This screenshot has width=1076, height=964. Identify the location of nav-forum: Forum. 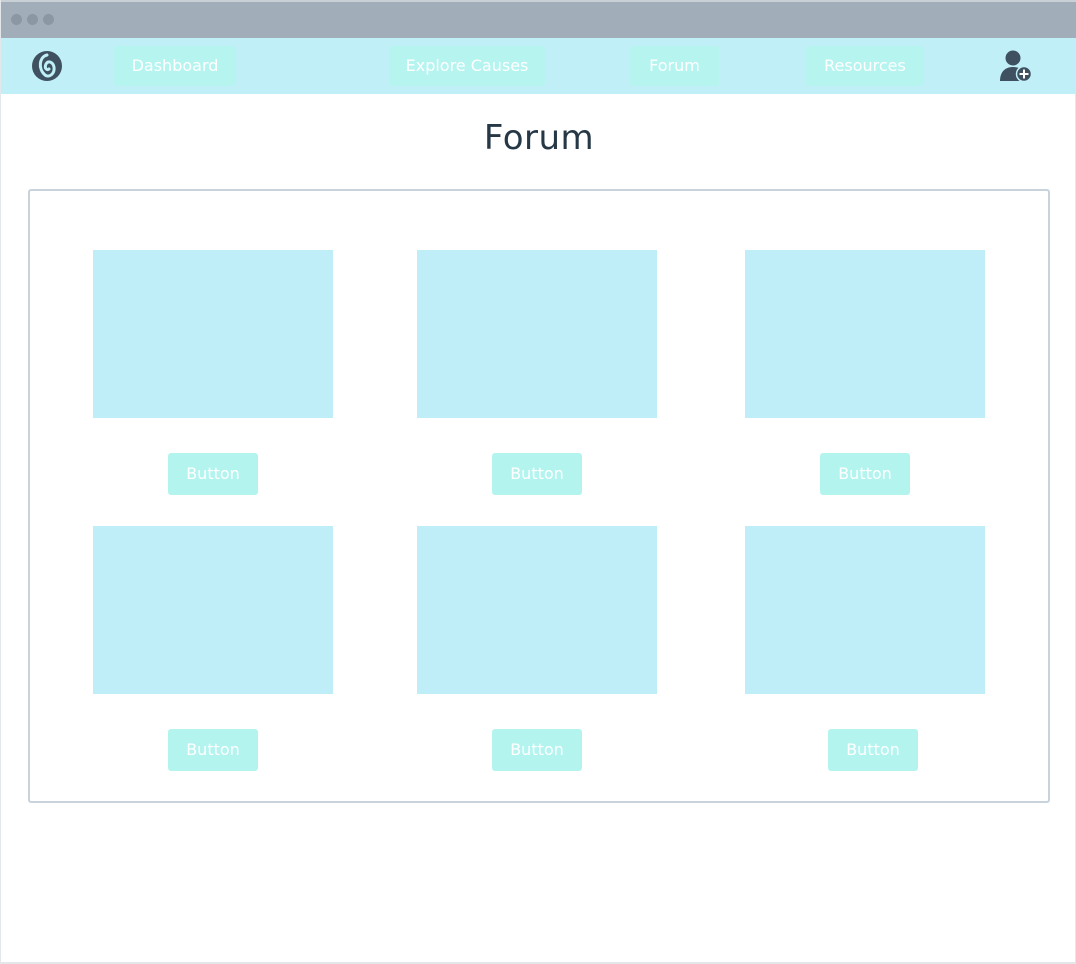
(674, 66).